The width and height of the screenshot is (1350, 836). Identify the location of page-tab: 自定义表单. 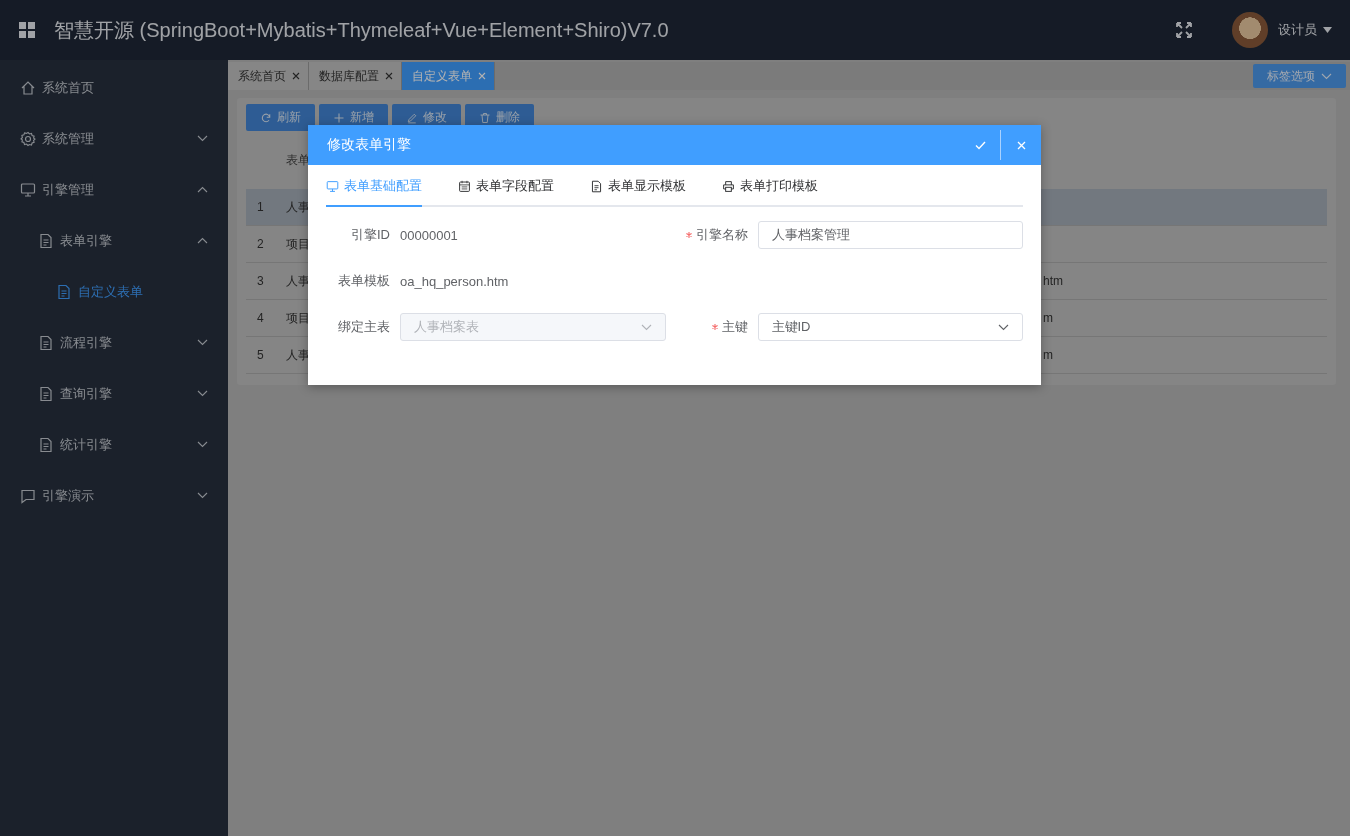
(448, 76).